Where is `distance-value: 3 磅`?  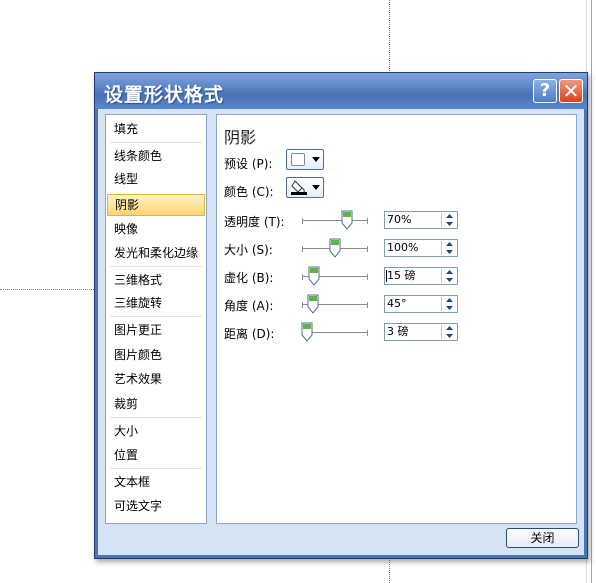 distance-value: 3 磅 is located at coordinates (398, 332).